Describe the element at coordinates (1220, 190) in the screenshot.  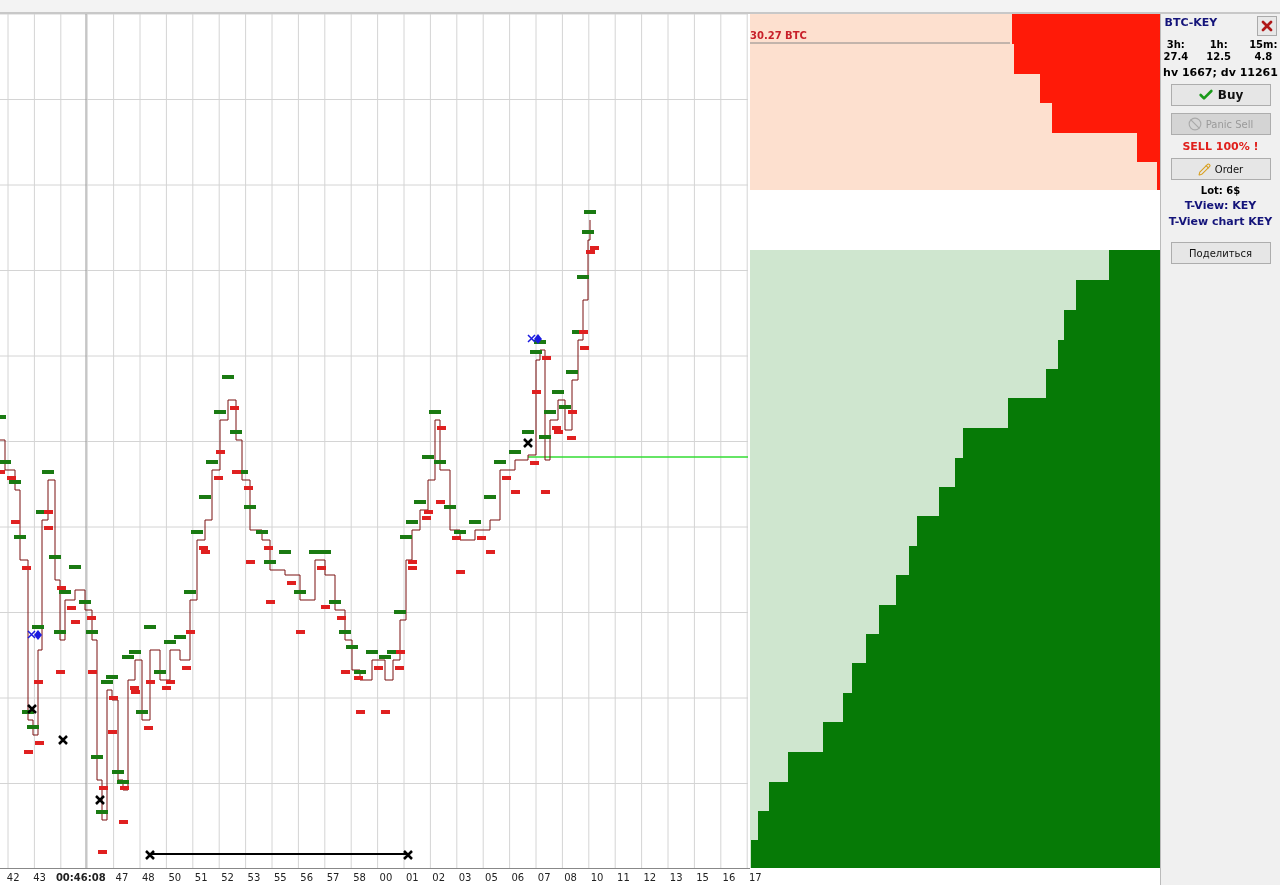
I see `lot-size: Lot: 6$` at that location.